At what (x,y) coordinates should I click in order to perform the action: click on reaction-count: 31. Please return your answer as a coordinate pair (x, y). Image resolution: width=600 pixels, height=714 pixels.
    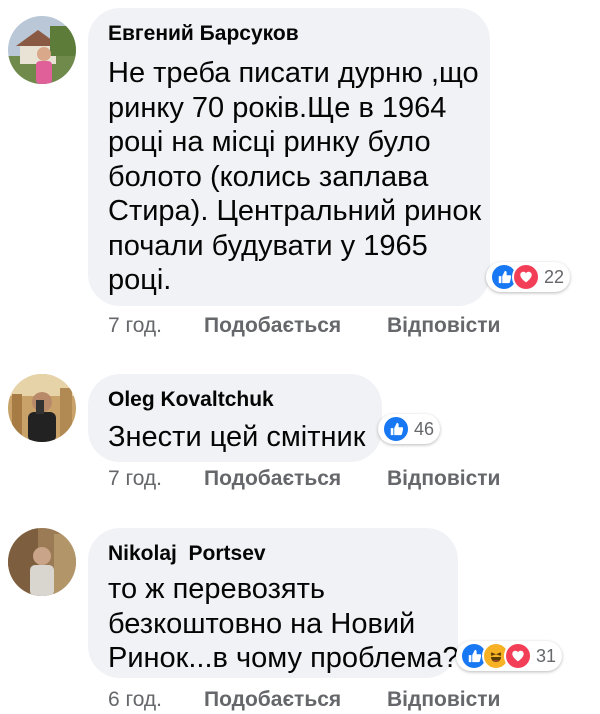
    Looking at the image, I should click on (546, 655).